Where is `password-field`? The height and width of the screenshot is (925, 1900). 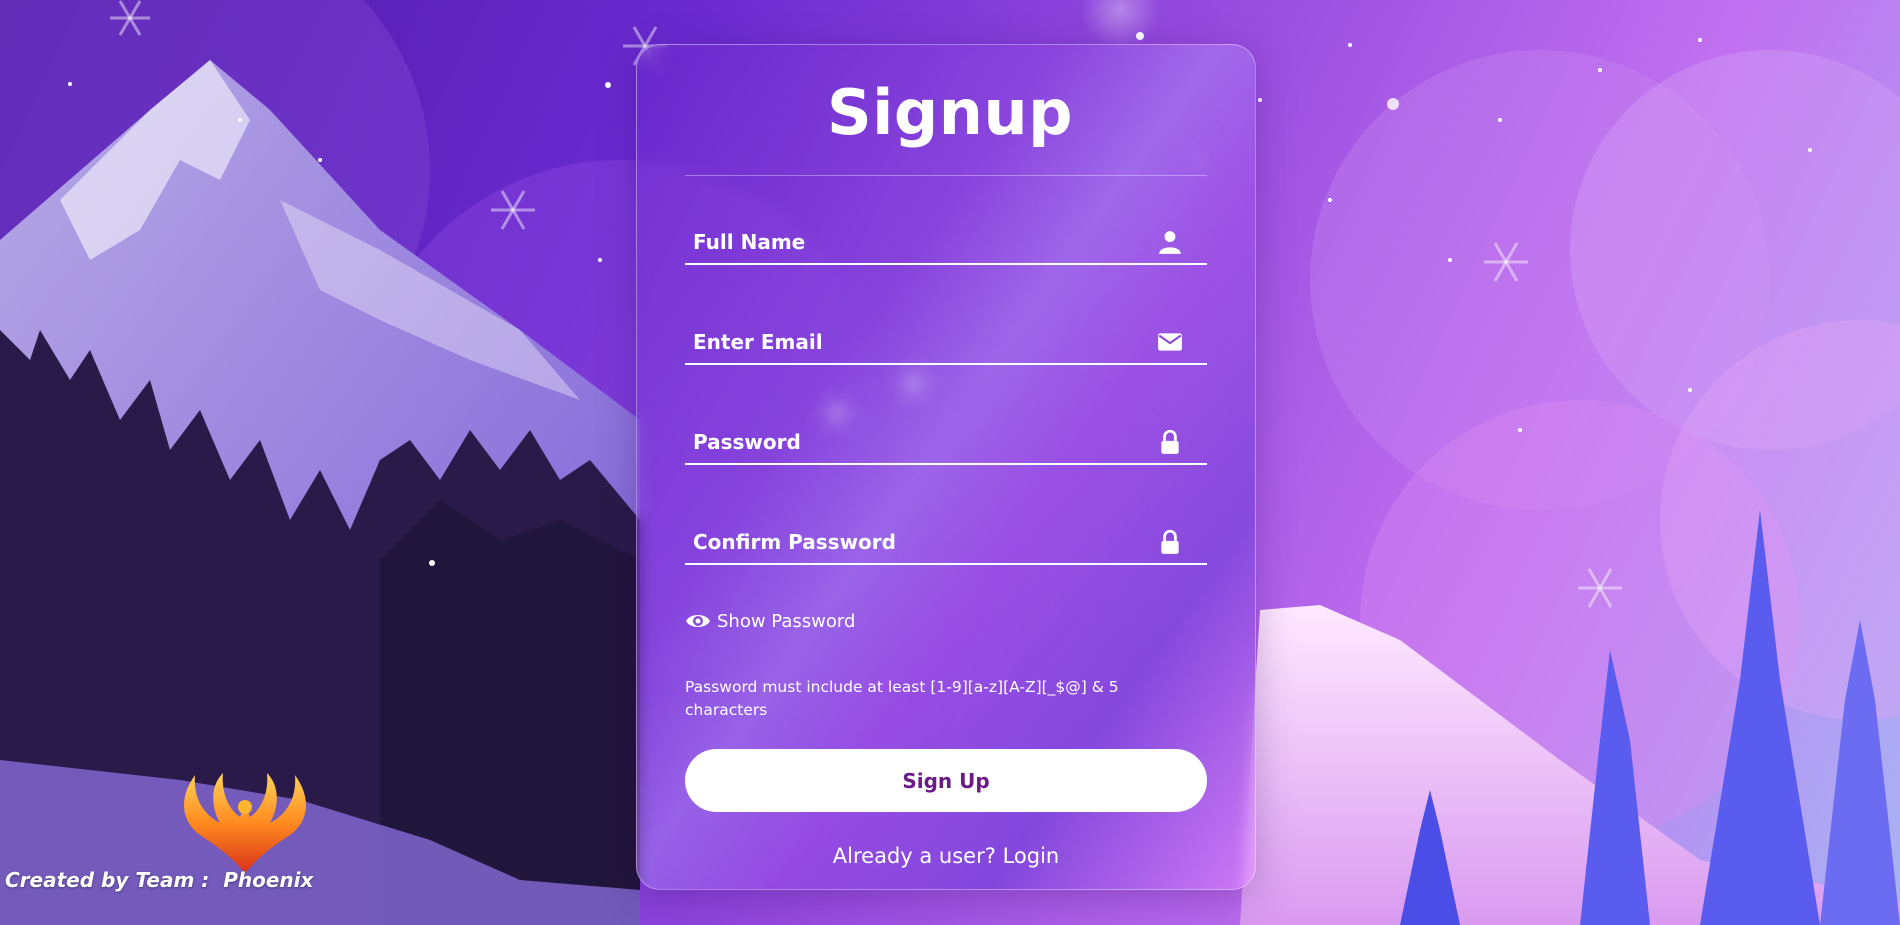 password-field is located at coordinates (946, 443).